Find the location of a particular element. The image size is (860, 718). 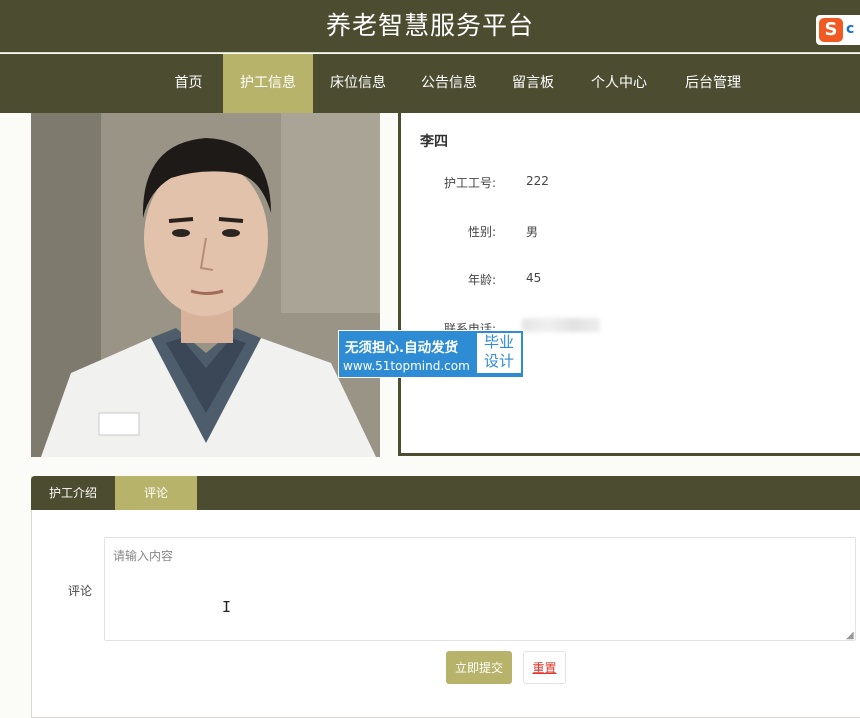

main-nav: 首页 护工信息 床位信息 公告信息 留言板 个人中心 后台管理 is located at coordinates (430, 83).